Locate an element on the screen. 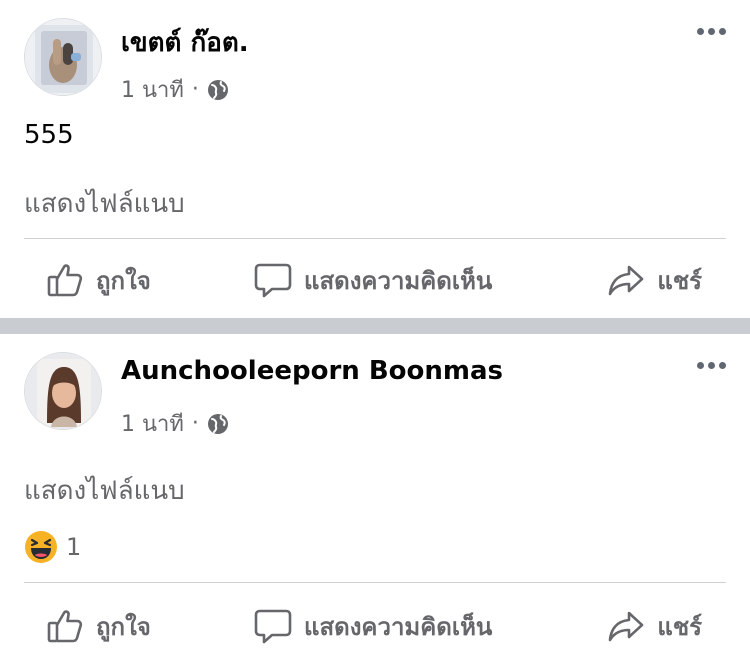 The height and width of the screenshot is (668, 750). post-body-text: 555 is located at coordinates (49, 135).